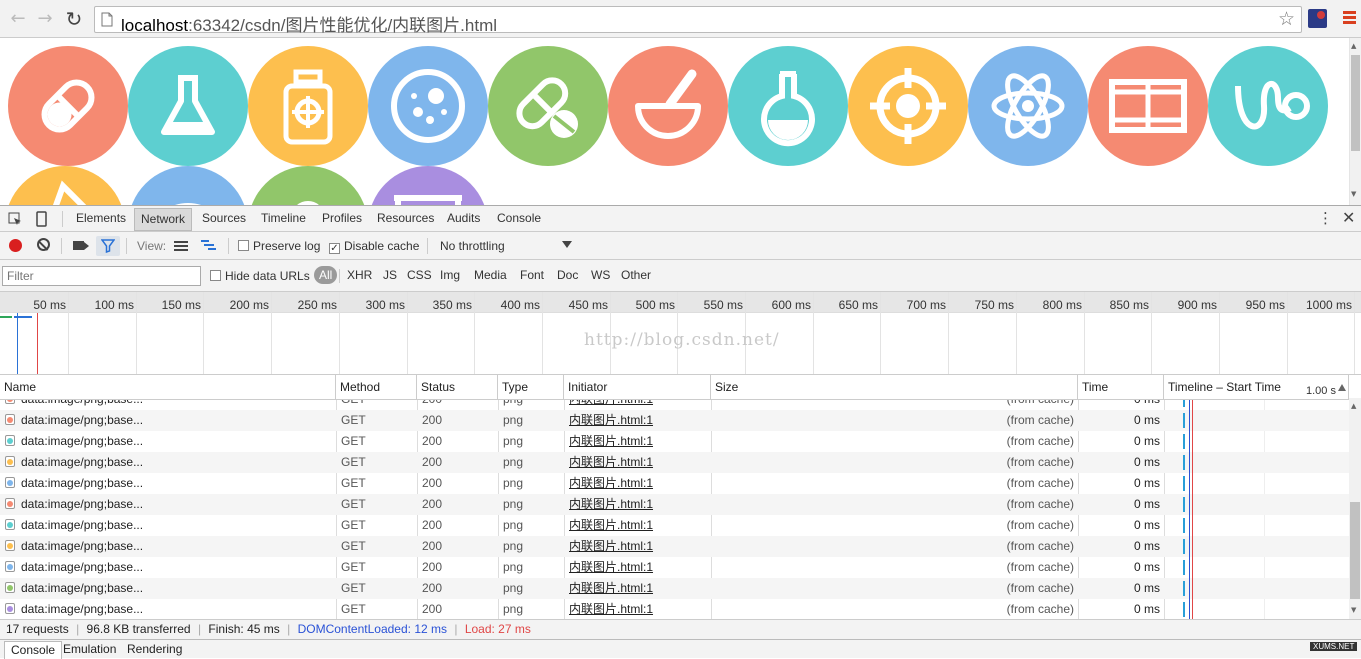 This screenshot has width=1361, height=659. What do you see at coordinates (531, 387) in the screenshot?
I see `column-header-type: Type` at bounding box center [531, 387].